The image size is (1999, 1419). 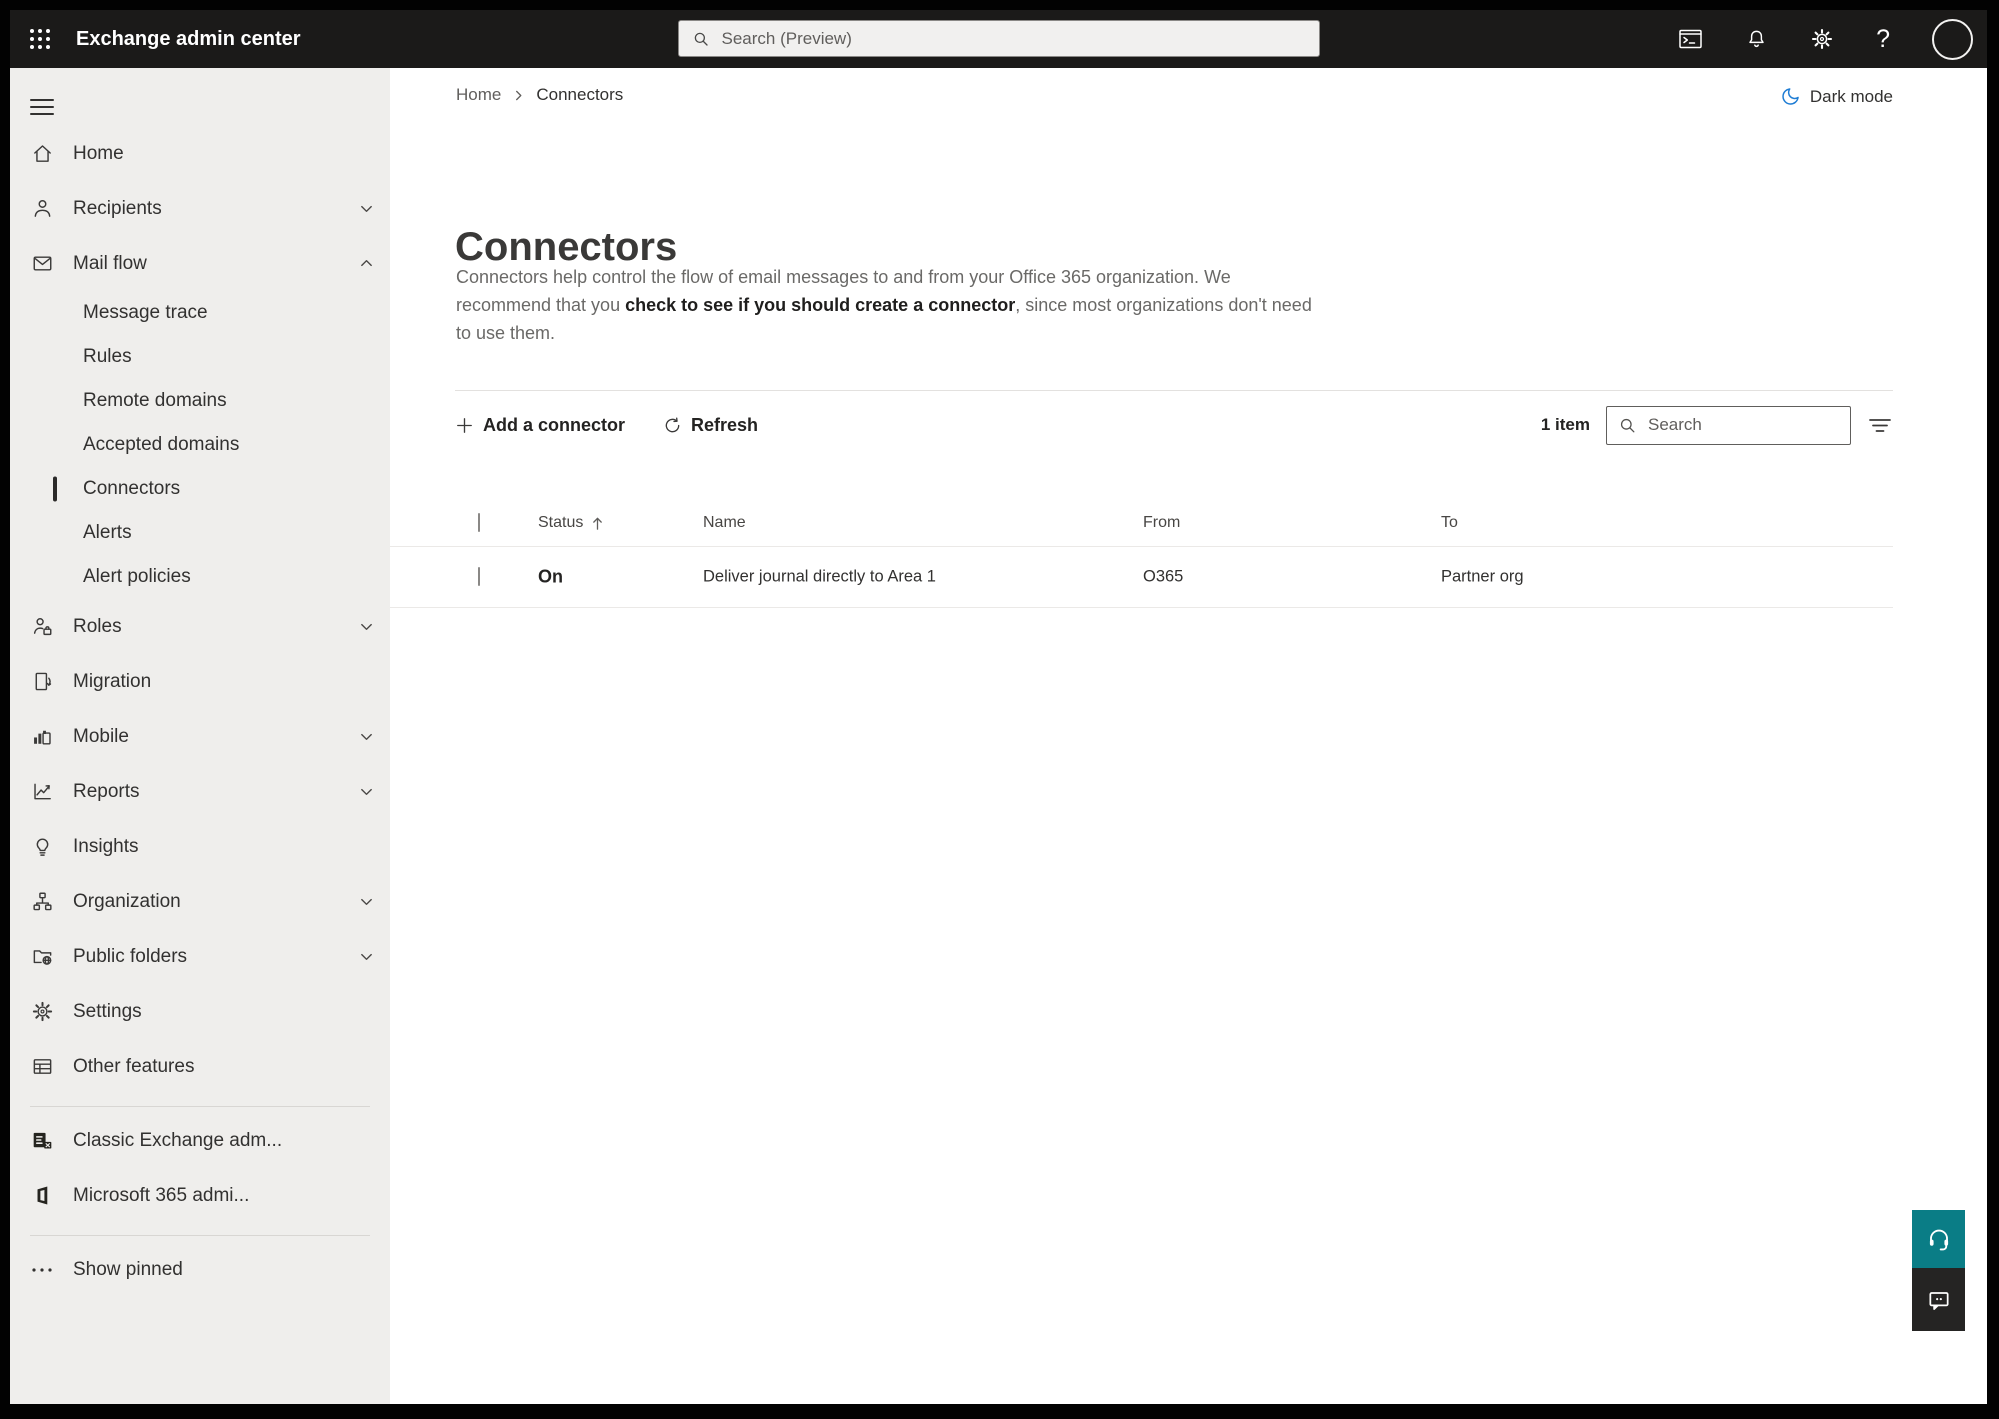 What do you see at coordinates (1141, 523) in the screenshot?
I see `table-header-row: Status Name From To` at bounding box center [1141, 523].